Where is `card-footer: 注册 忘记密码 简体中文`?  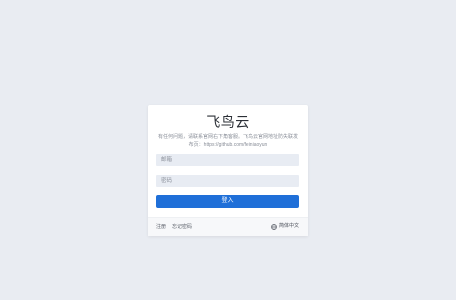
card-footer: 注册 忘记密码 简体中文 is located at coordinates (228, 226).